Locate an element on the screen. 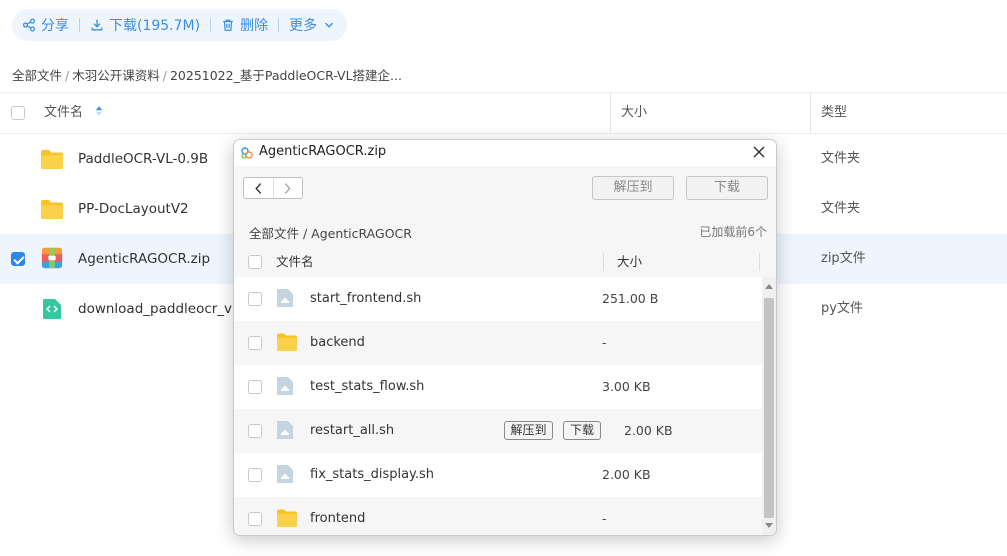 Image resolution: width=1007 pixels, height=556 pixels. zip-archive-icon is located at coordinates (52, 258).